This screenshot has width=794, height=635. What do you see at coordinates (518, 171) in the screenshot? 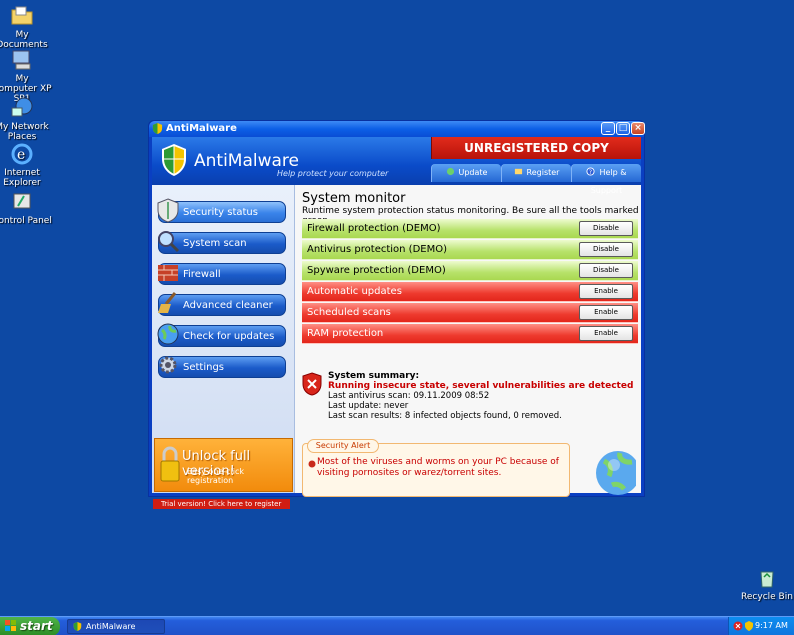
I see `register-icon` at bounding box center [518, 171].